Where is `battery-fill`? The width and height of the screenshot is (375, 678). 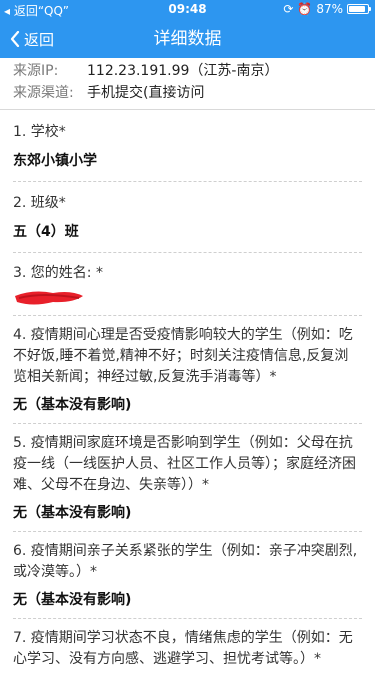 battery-fill is located at coordinates (357, 9).